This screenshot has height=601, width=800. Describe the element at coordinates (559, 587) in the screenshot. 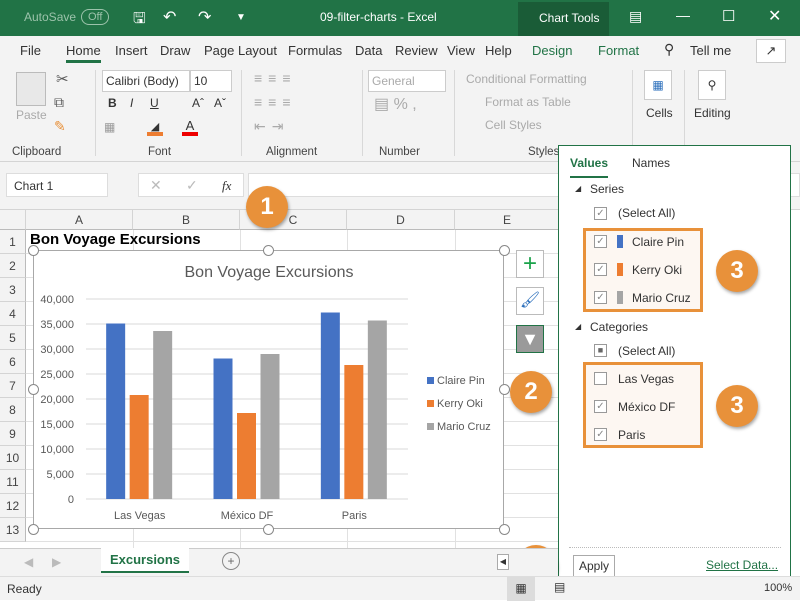

I see `page-layout-view-icon: ▤` at that location.